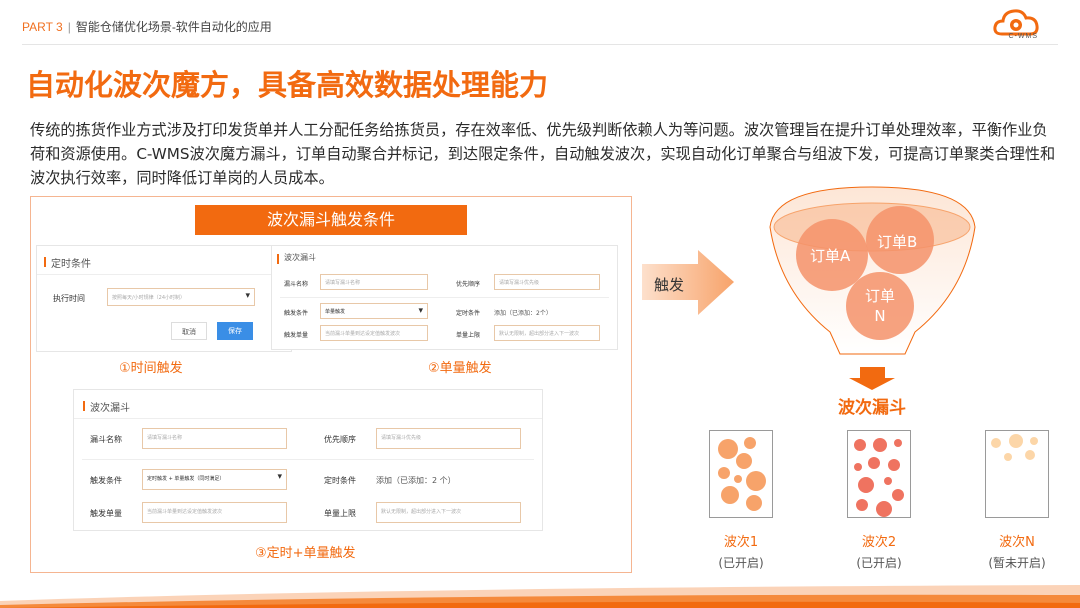 This screenshot has height=608, width=1080. Describe the element at coordinates (880, 306) in the screenshot. I see `order-n-label: 订单 N` at that location.